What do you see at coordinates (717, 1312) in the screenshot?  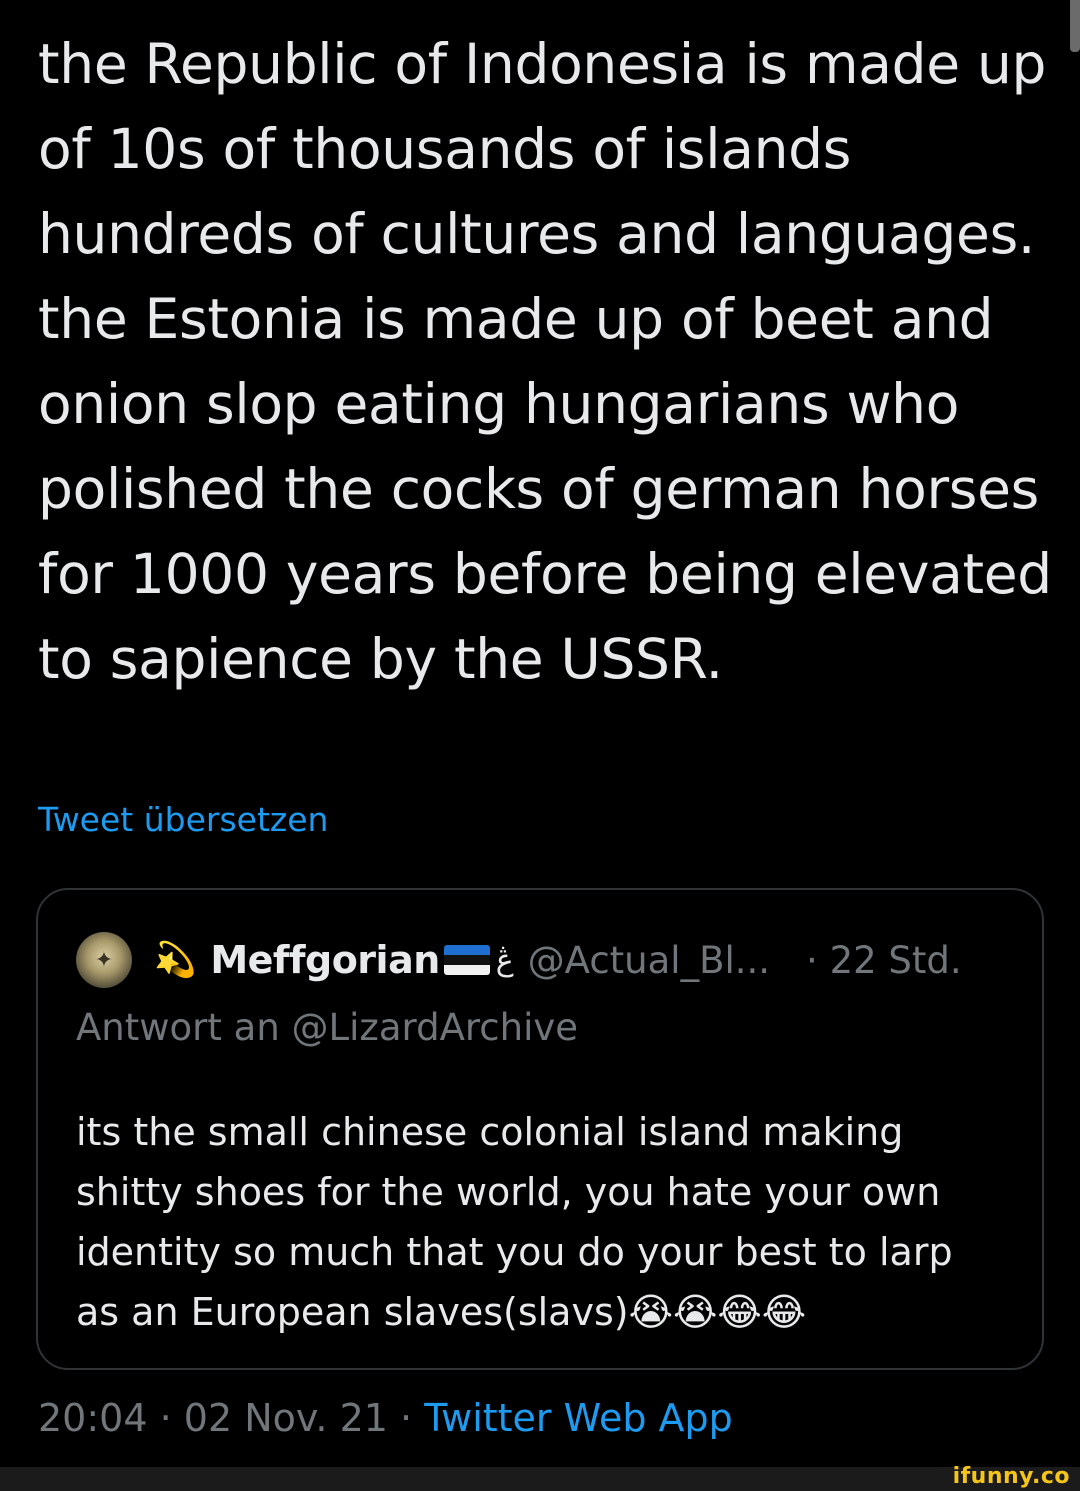 I see `crying-laughing-emoji-icons: 😭😭😂😂` at bounding box center [717, 1312].